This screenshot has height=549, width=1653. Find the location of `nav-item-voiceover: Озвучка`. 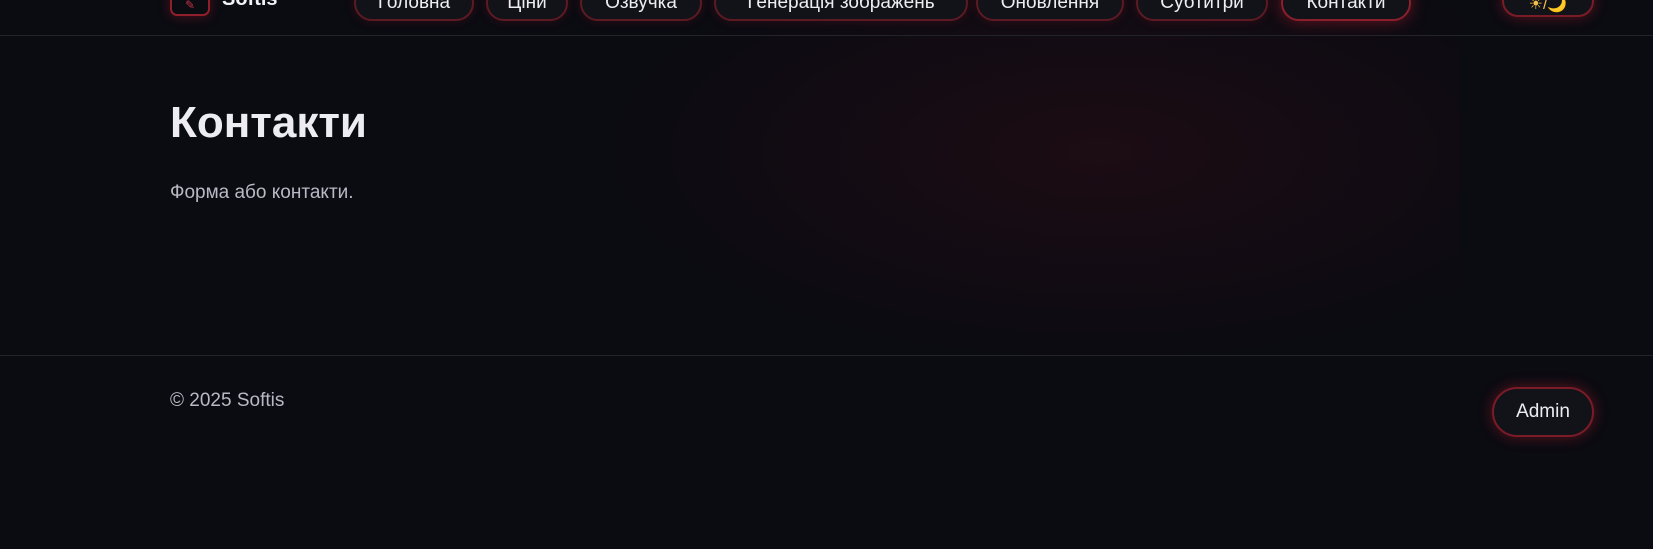

nav-item-voiceover: Озвучка is located at coordinates (641, 10).